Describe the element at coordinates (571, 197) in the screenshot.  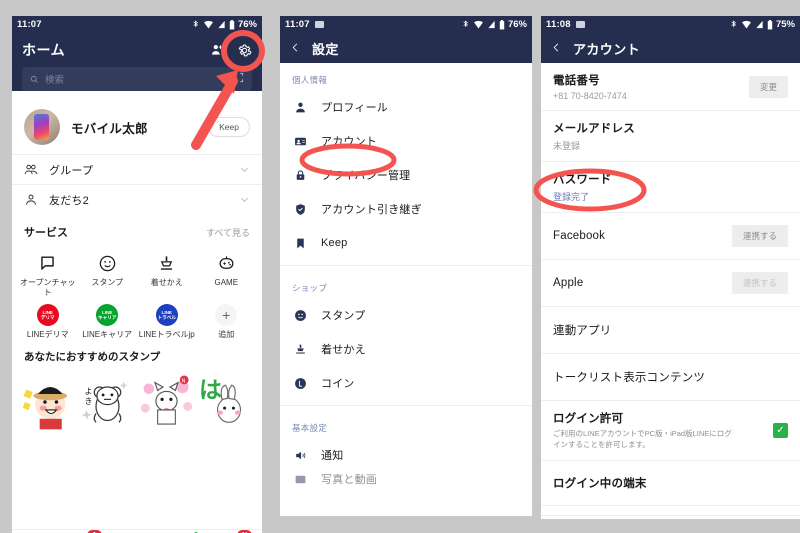
I see `account-row-value: 登録完了` at that location.